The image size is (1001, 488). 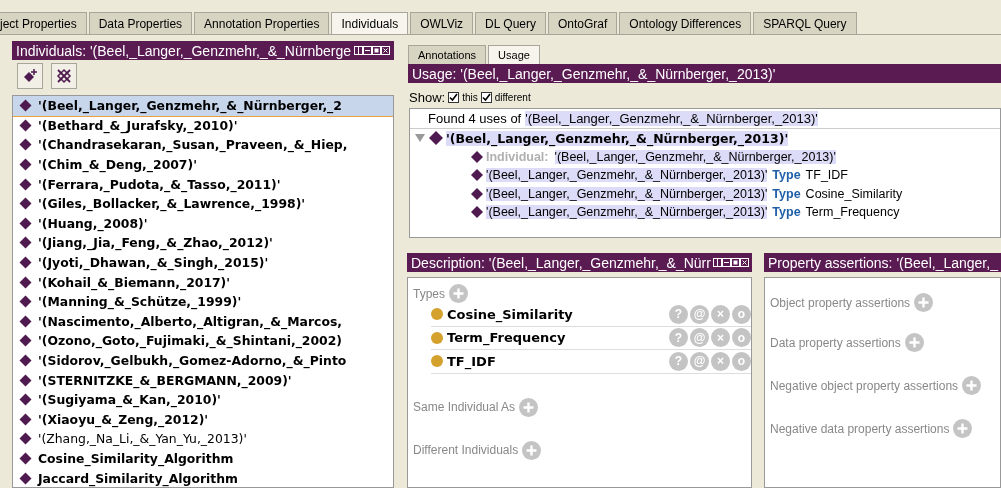 I want to click on found-text: Found 4 uses of, so click(x=475, y=118).